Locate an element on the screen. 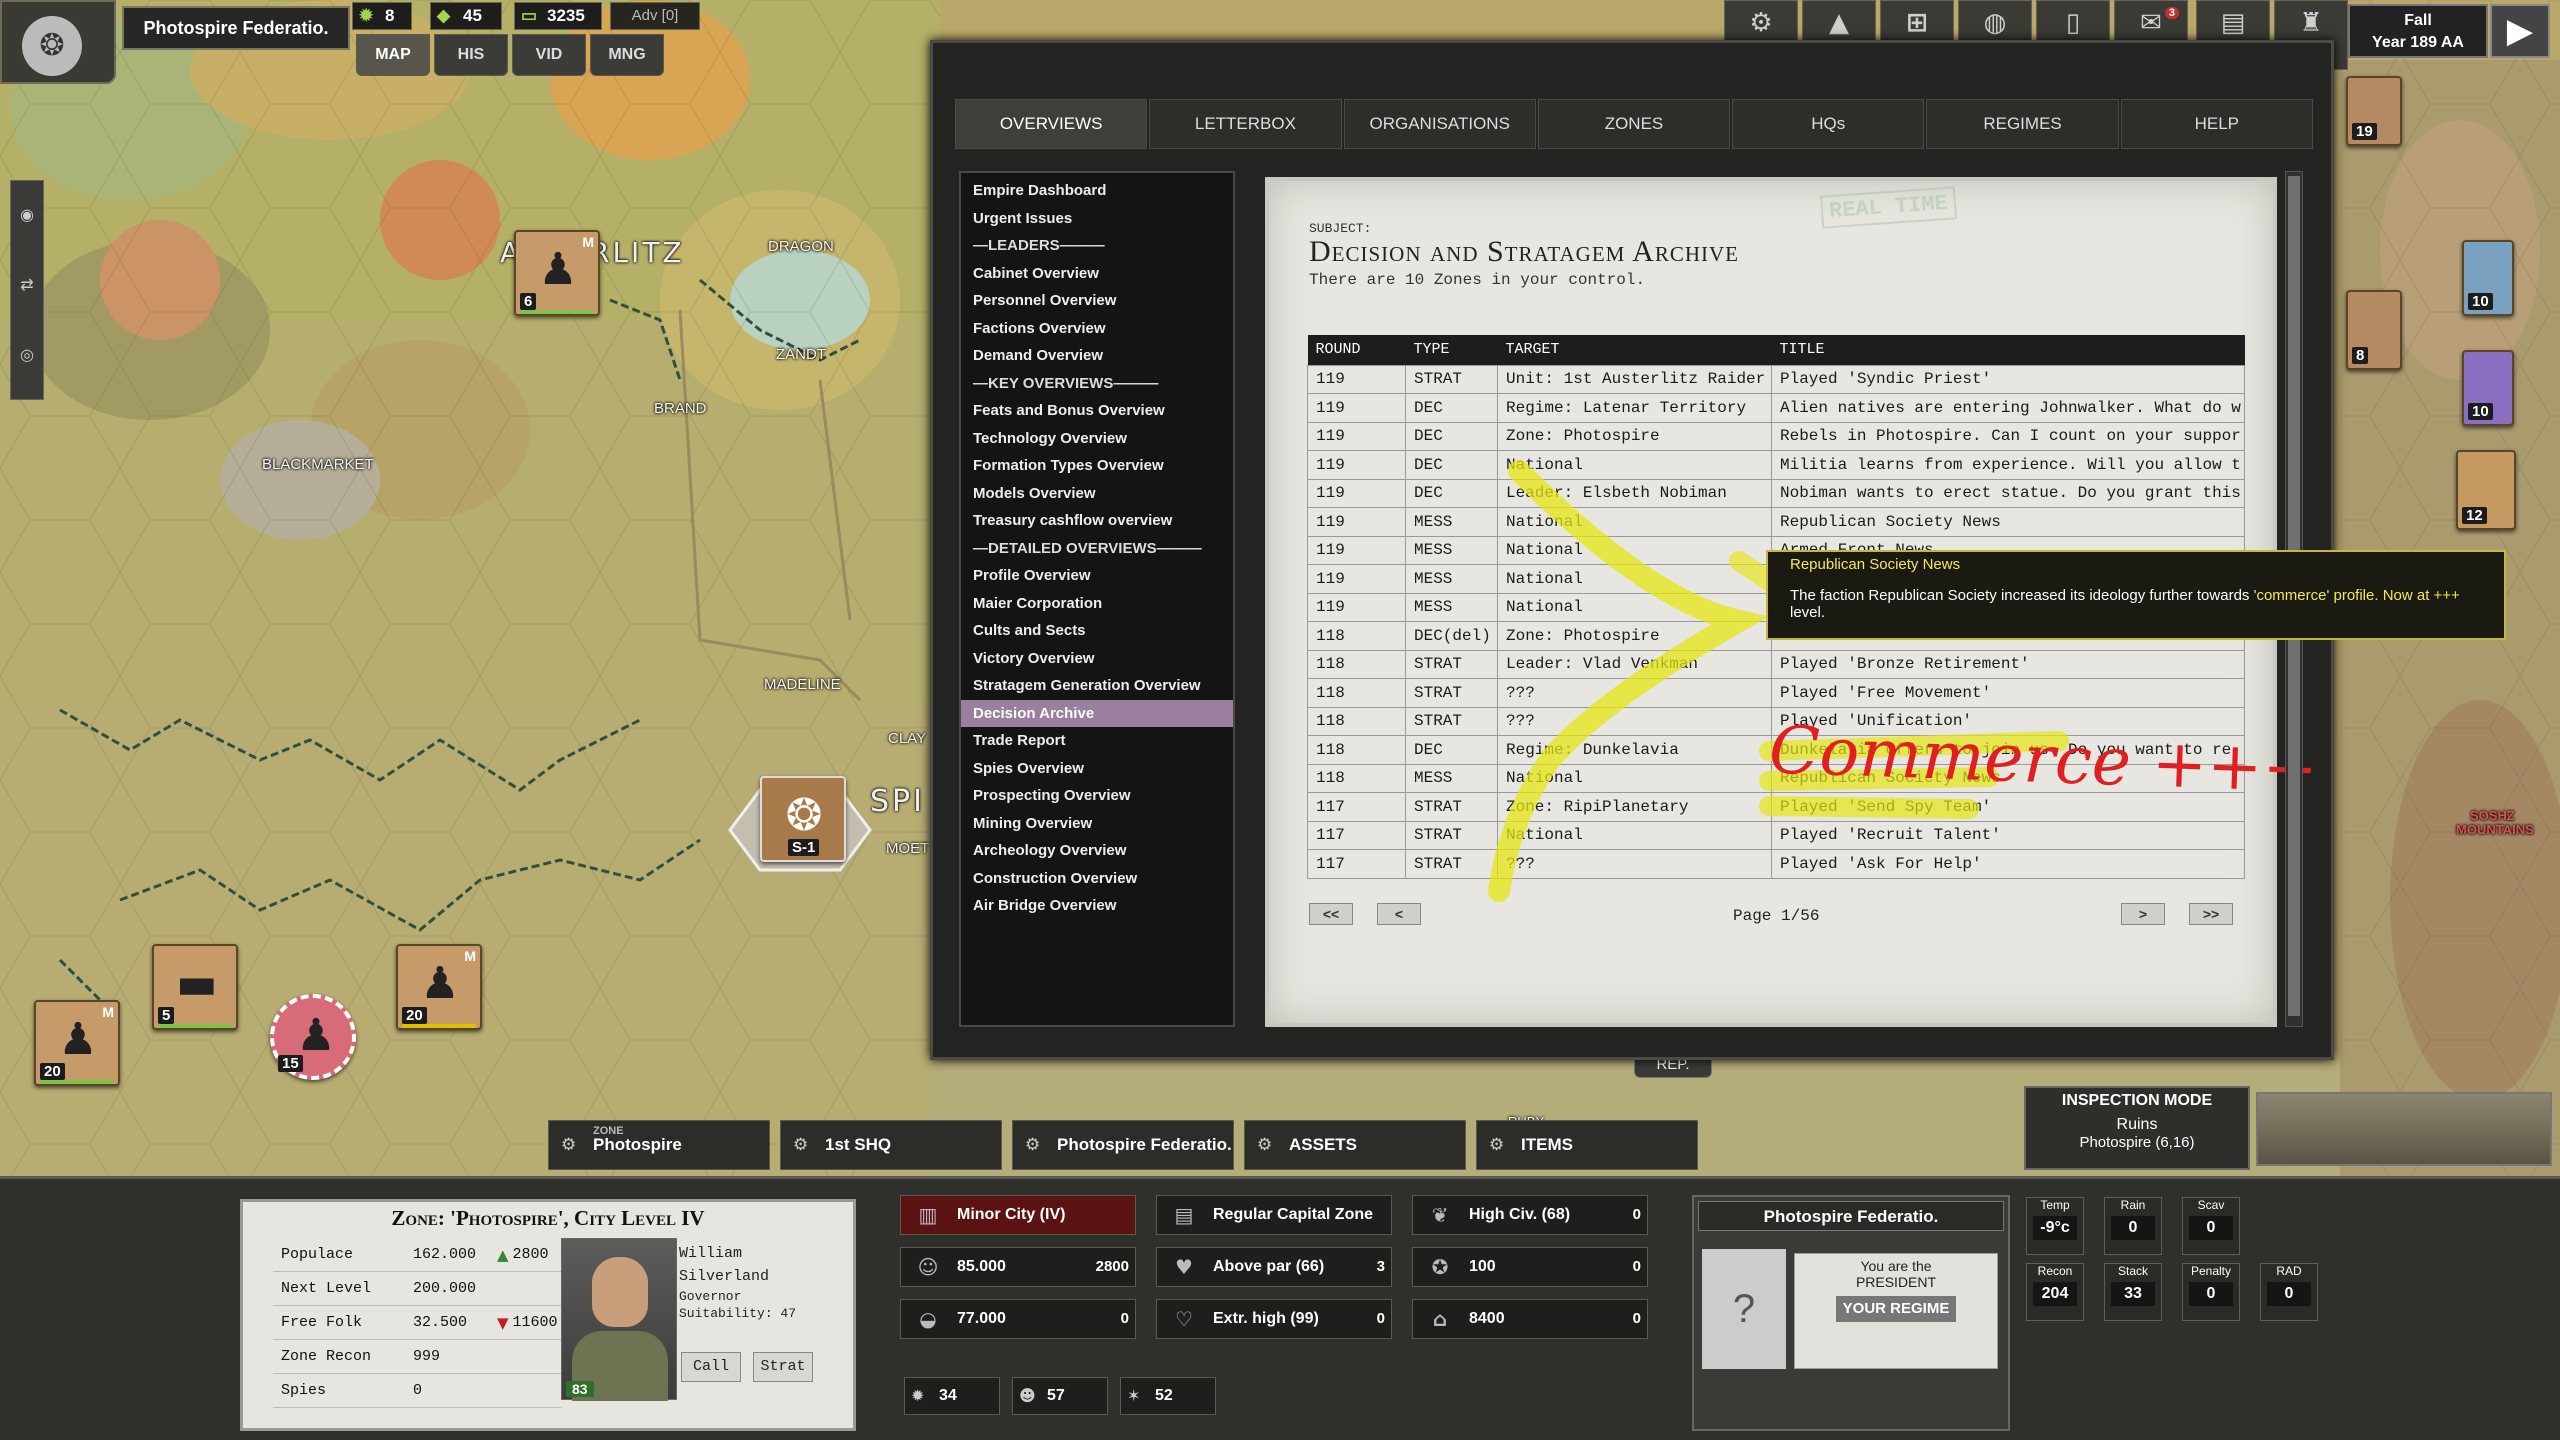 The height and width of the screenshot is (1440, 2560). faction-flag: ❂ is located at coordinates (58, 42).